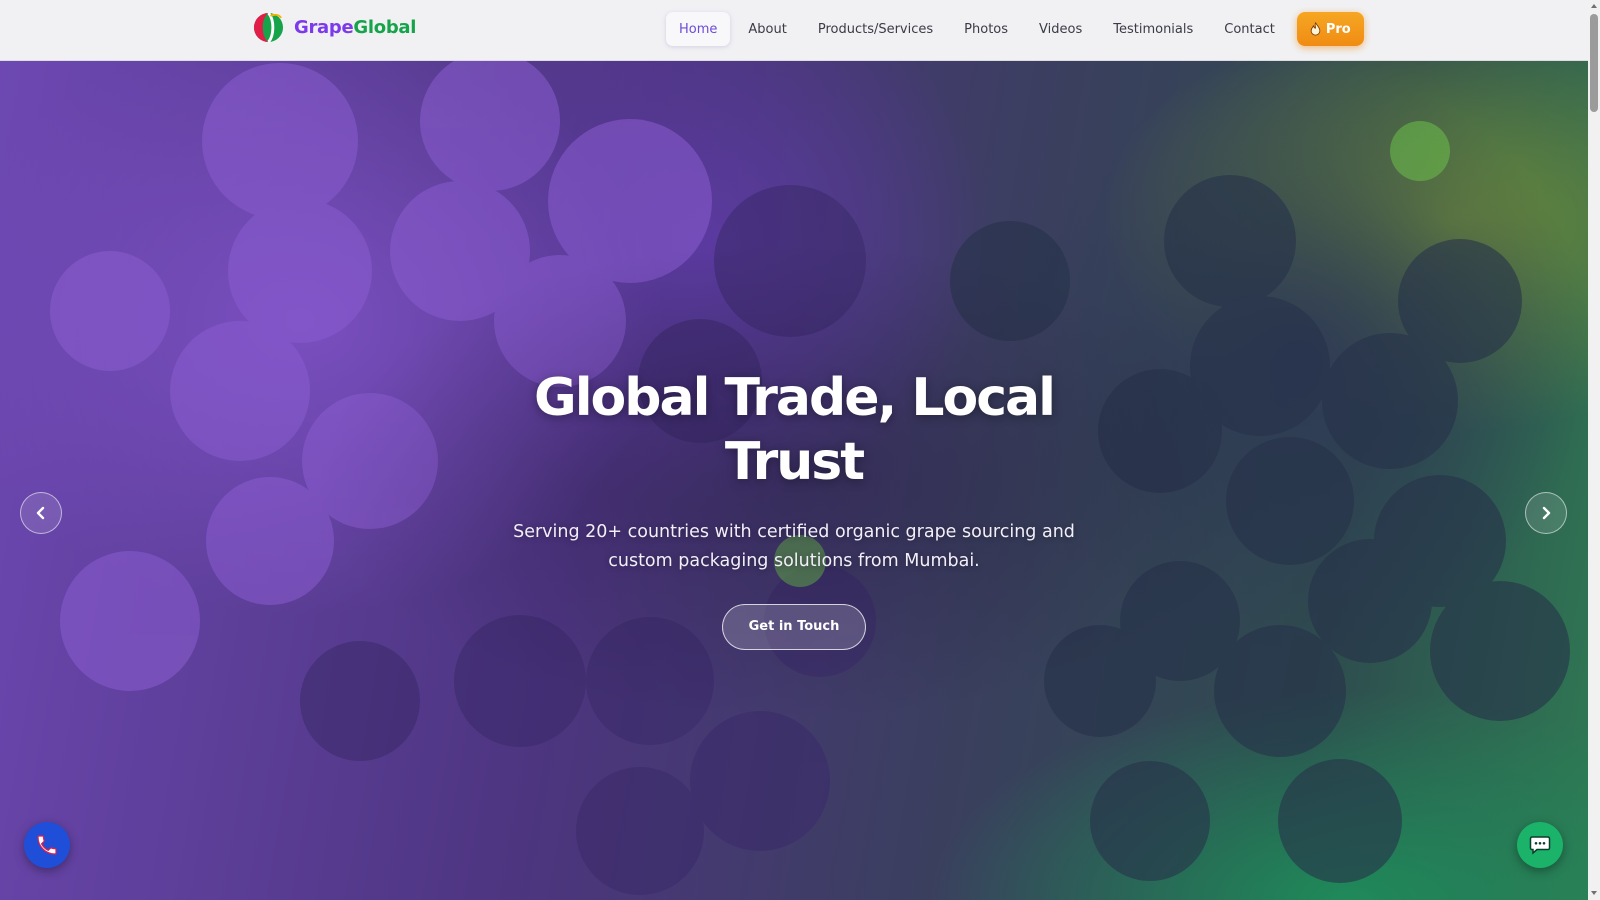  I want to click on nav-testimonials: Testimonials, so click(1153, 29).